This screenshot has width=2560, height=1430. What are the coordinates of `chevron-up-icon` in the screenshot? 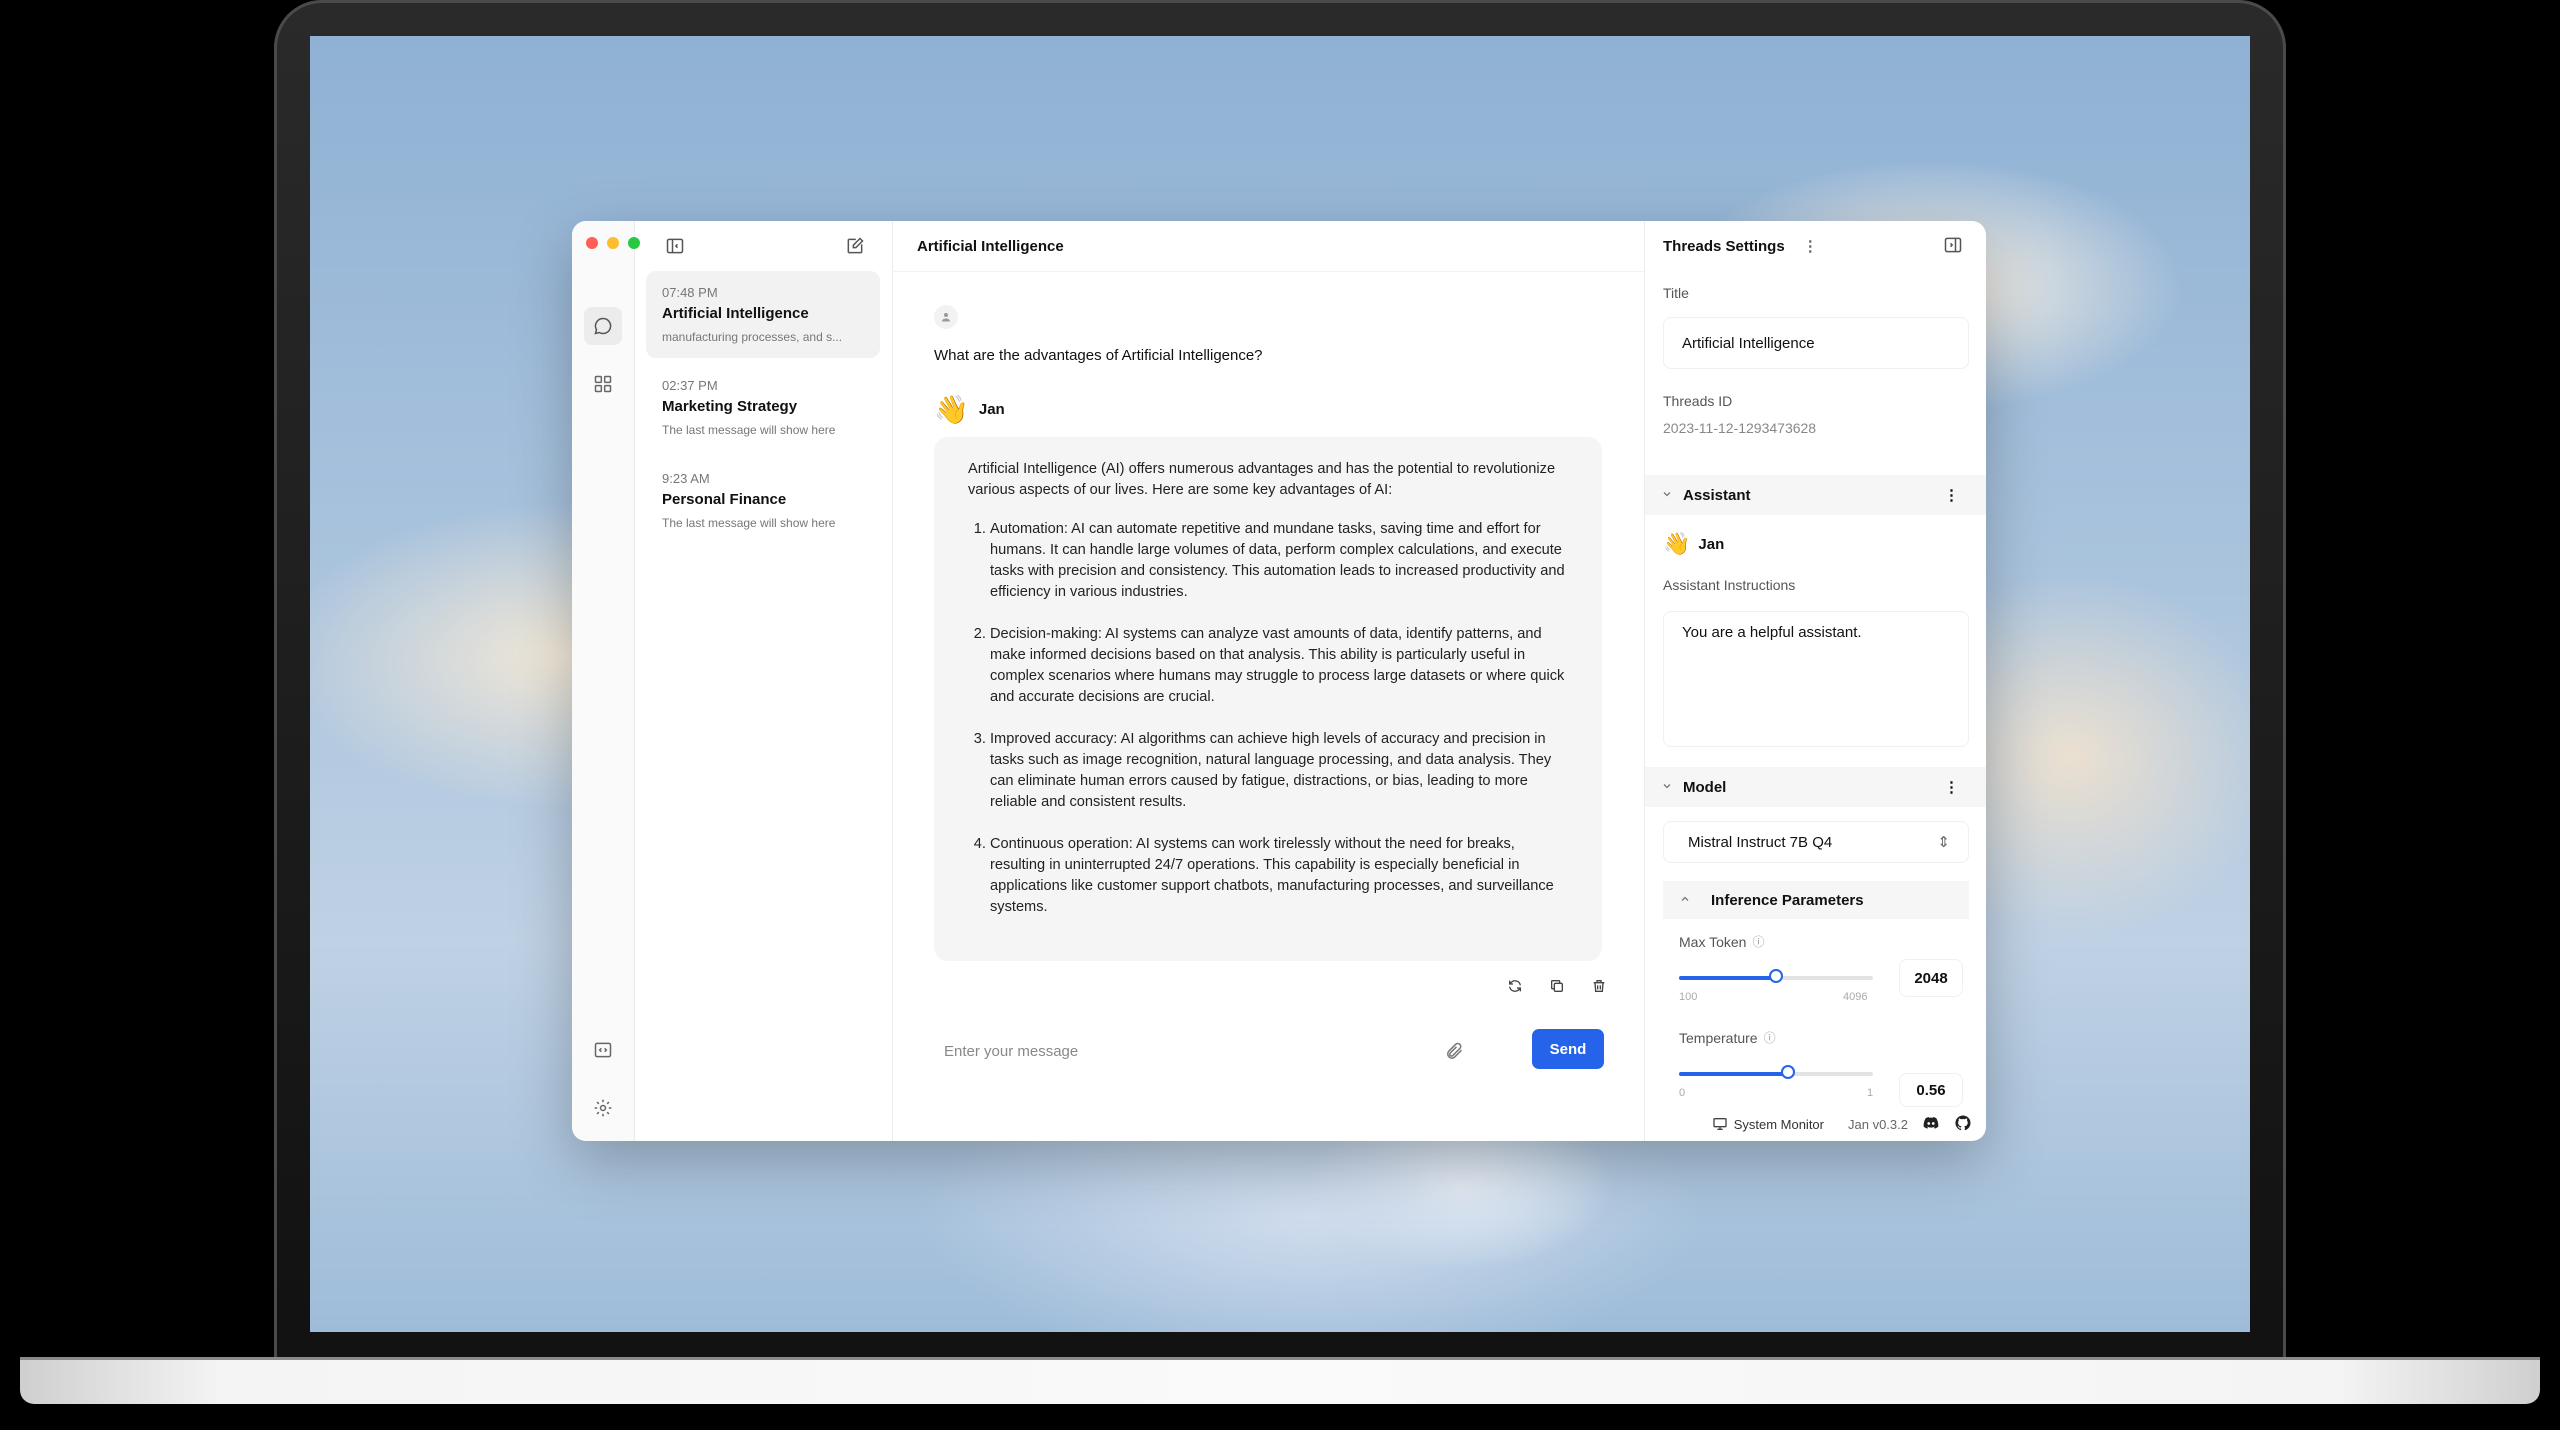 It's located at (1685, 900).